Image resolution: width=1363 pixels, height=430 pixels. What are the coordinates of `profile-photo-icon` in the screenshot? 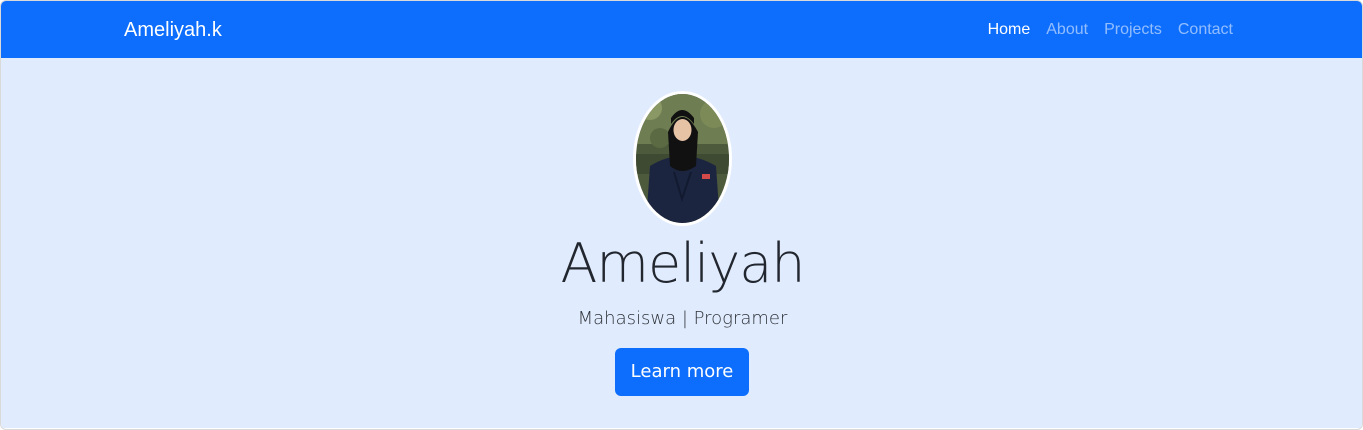 It's located at (682, 158).